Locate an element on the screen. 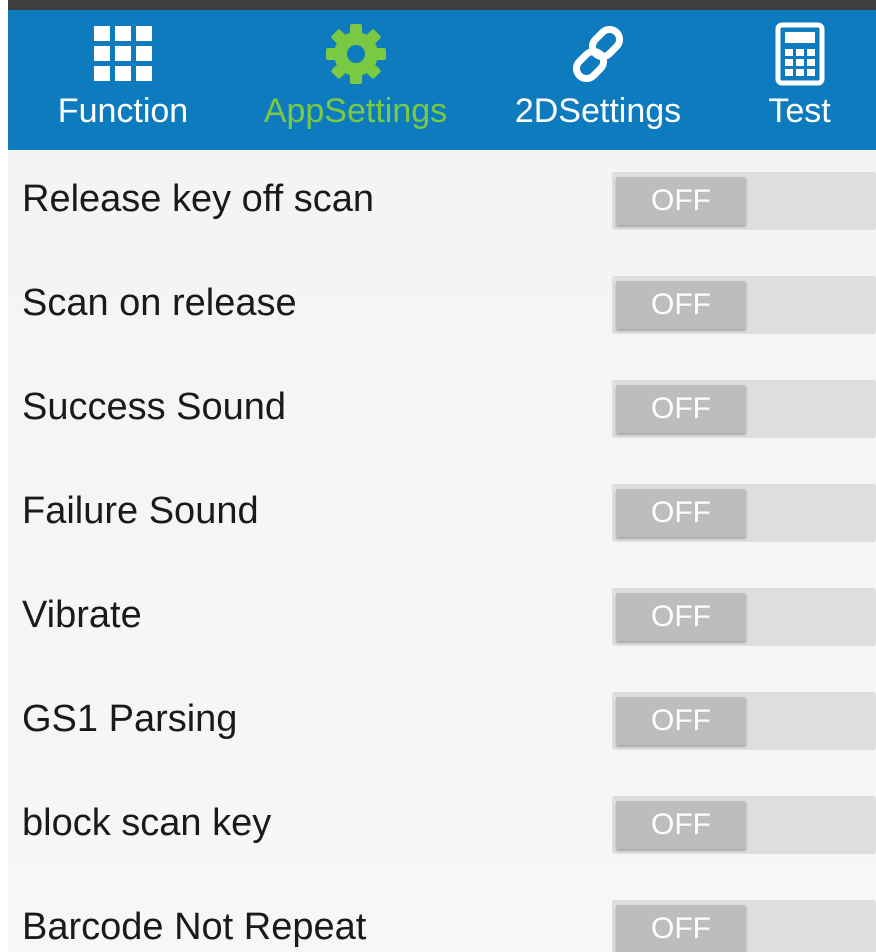 The height and width of the screenshot is (952, 876). barcode-not-repeat-toggle: OFF is located at coordinates (744, 926).